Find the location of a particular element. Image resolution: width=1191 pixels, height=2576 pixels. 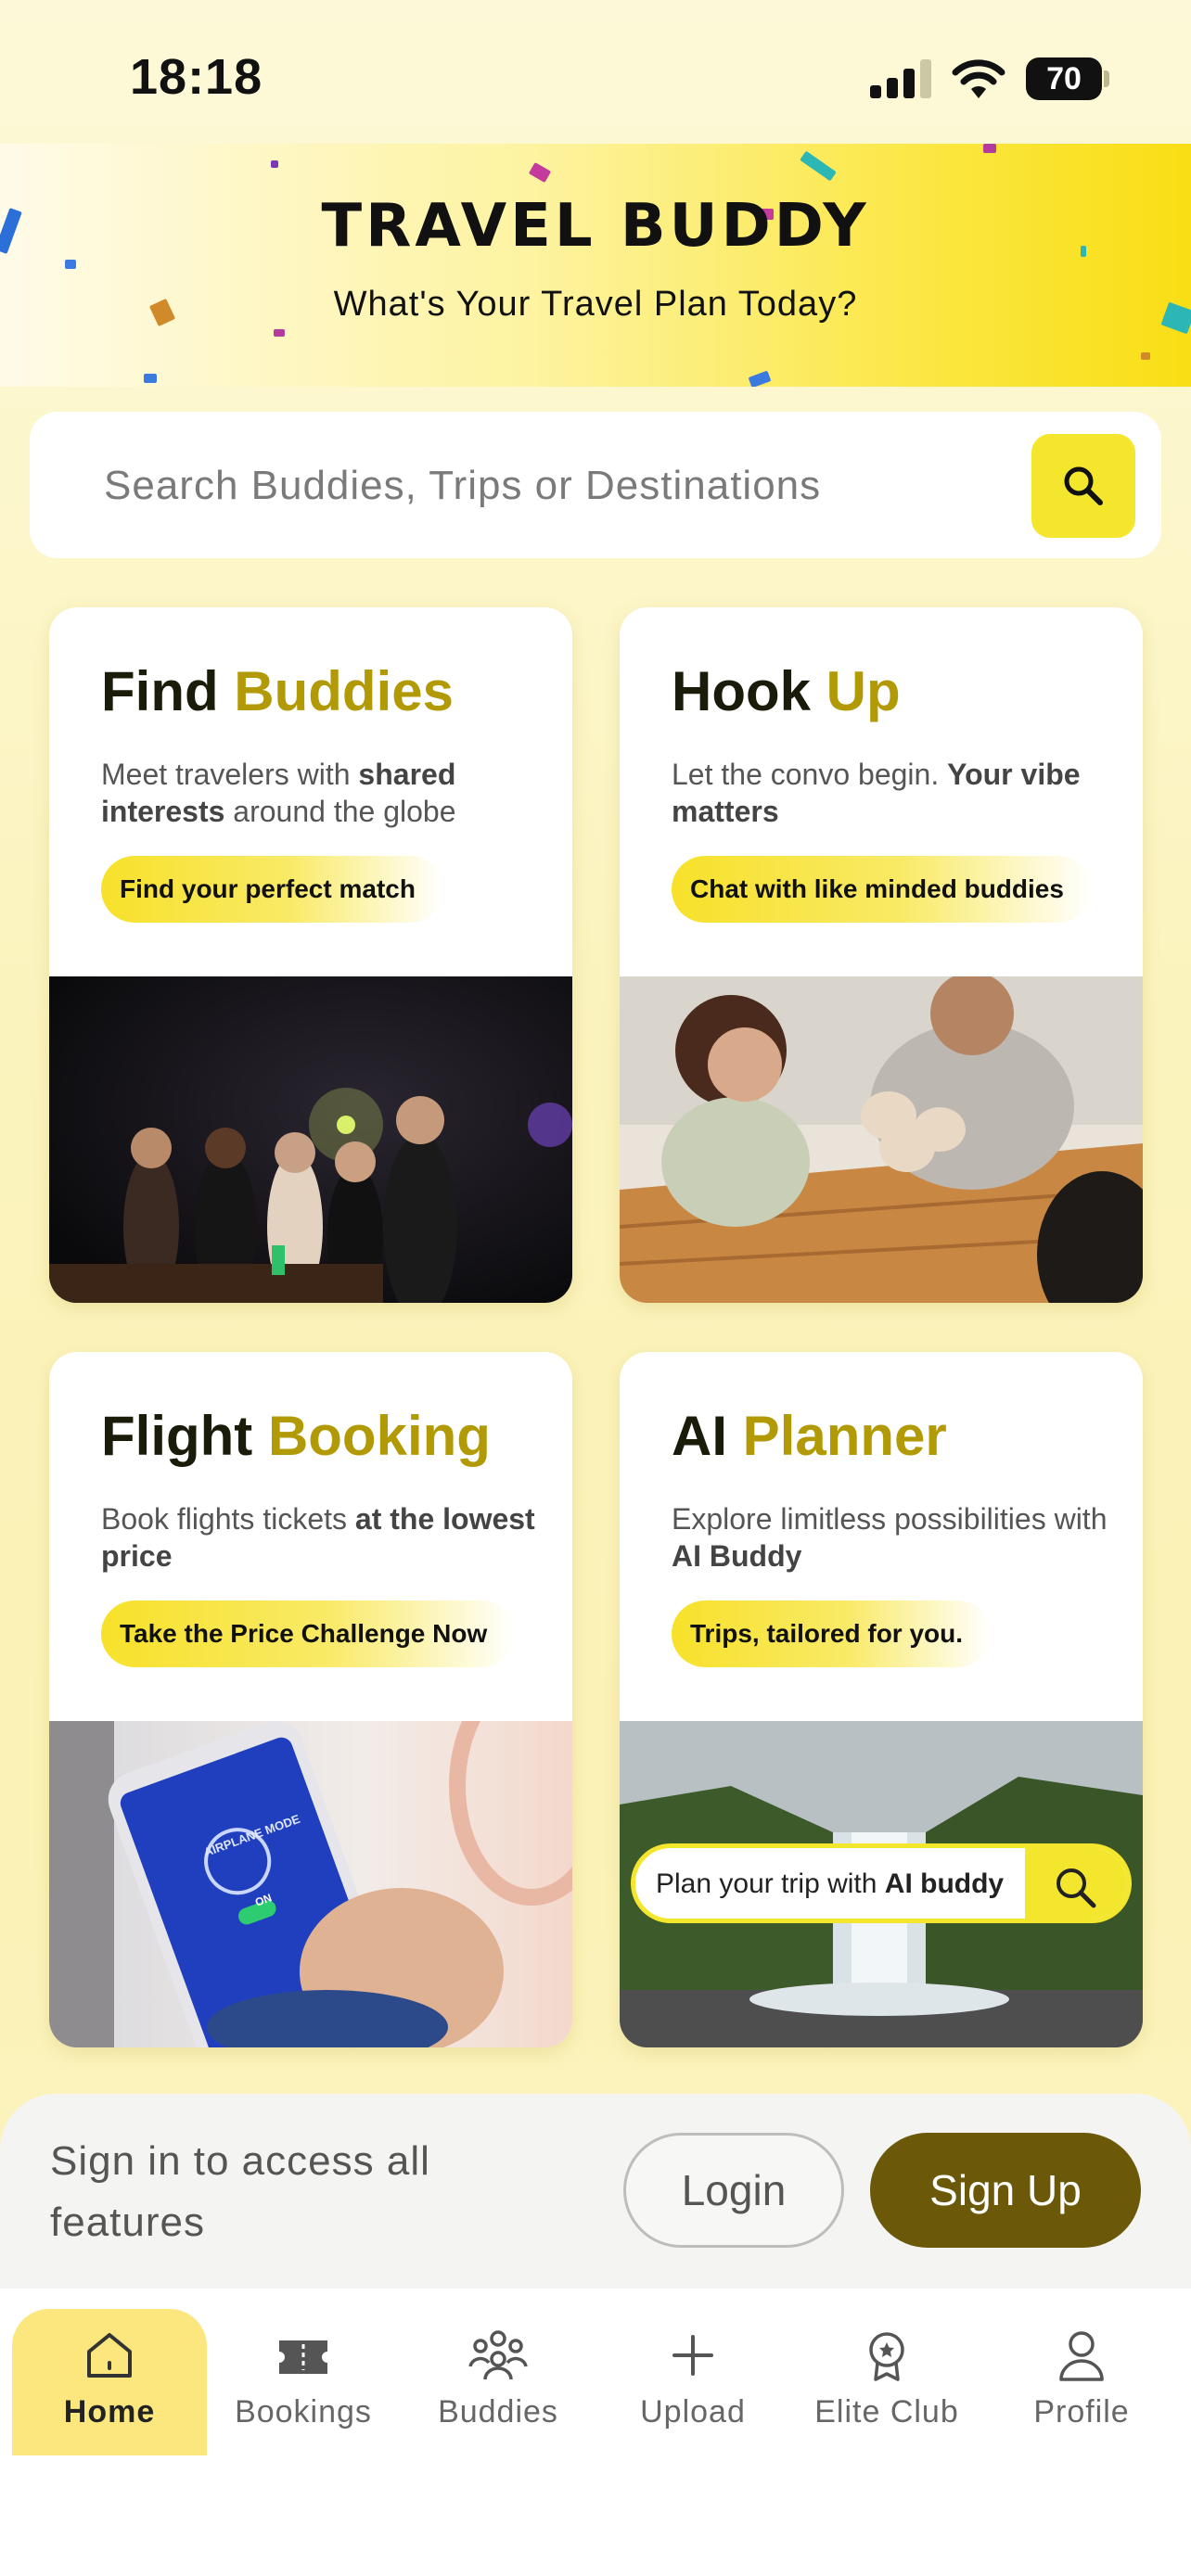

signin-prompt: Sign in to access all features is located at coordinates (240, 2192).